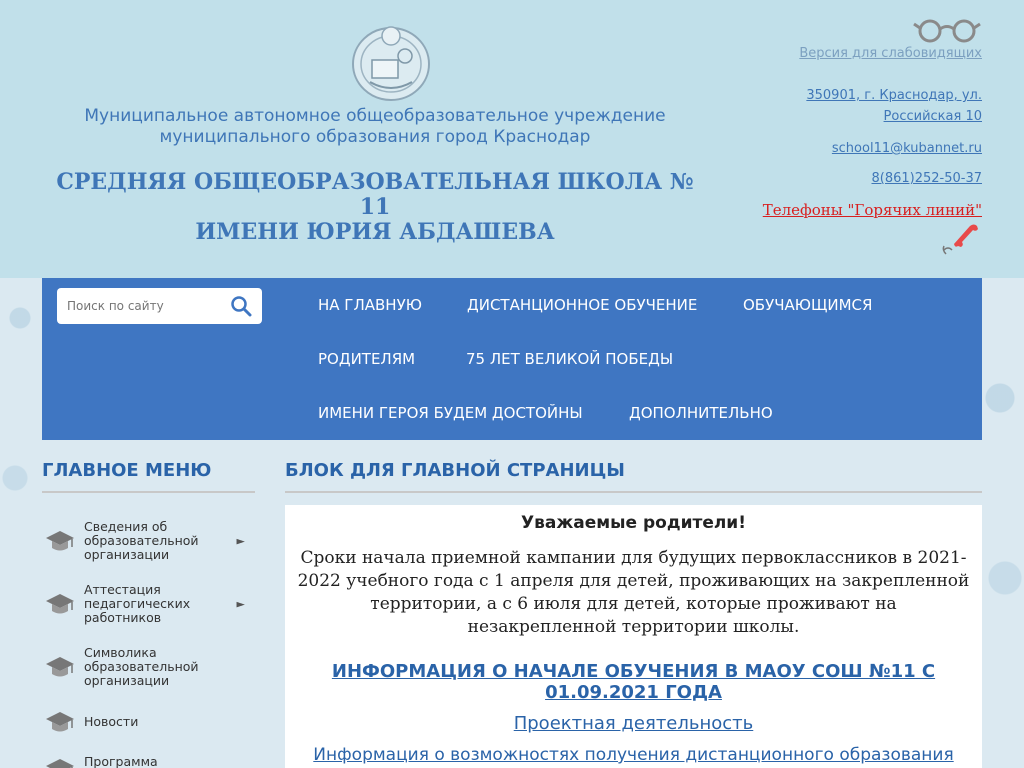  I want to click on school-name-line2: ИМЕНИ ЮРИЯ АБДАШЕВА, so click(375, 232).